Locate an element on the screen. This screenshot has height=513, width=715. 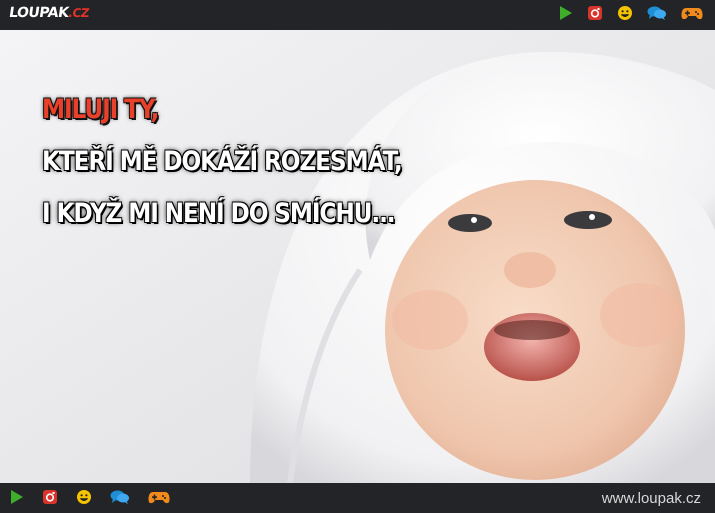
caption-line-1: MILUJI TY, is located at coordinates (101, 109).